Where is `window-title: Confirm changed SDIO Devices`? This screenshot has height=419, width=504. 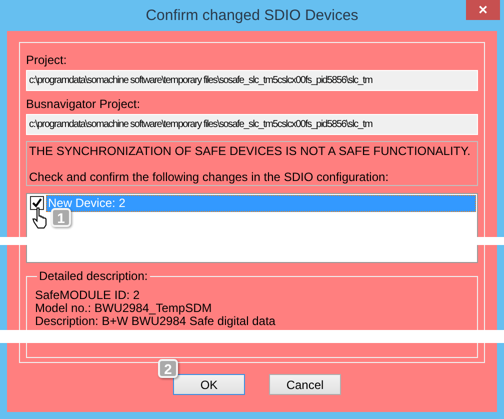
window-title: Confirm changed SDIO Devices is located at coordinates (252, 15).